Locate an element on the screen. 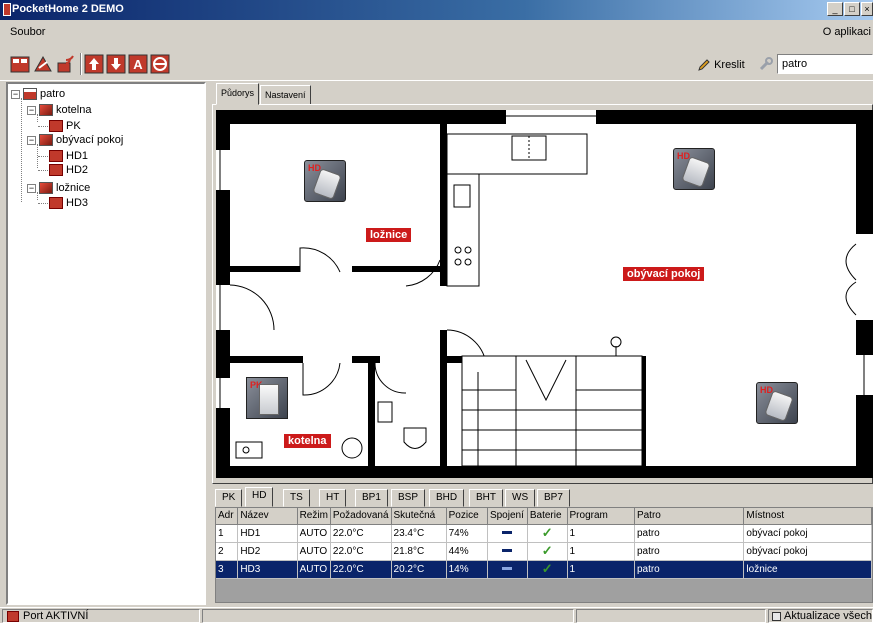 The image size is (873, 623). floor-plan-icon is located at coordinates (20, 64).